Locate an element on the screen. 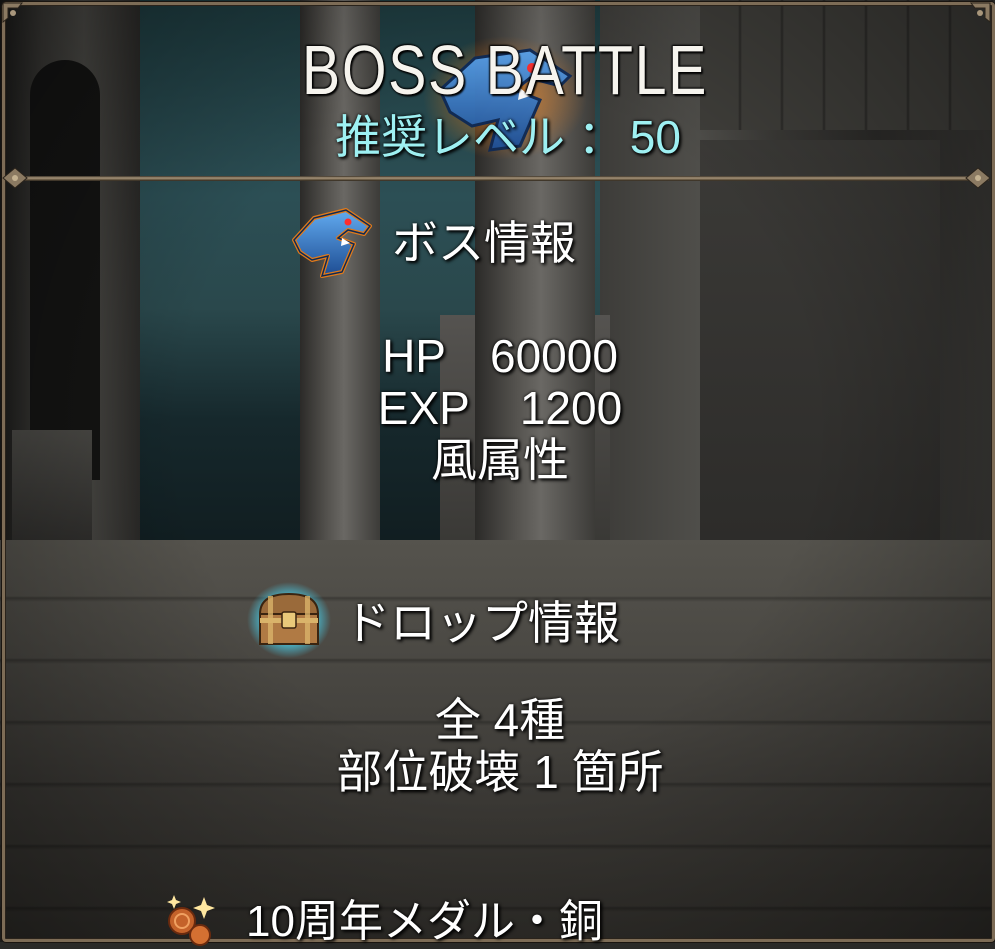 Image resolution: width=995 pixels, height=949 pixels. header-divider is located at coordinates (497, 178).